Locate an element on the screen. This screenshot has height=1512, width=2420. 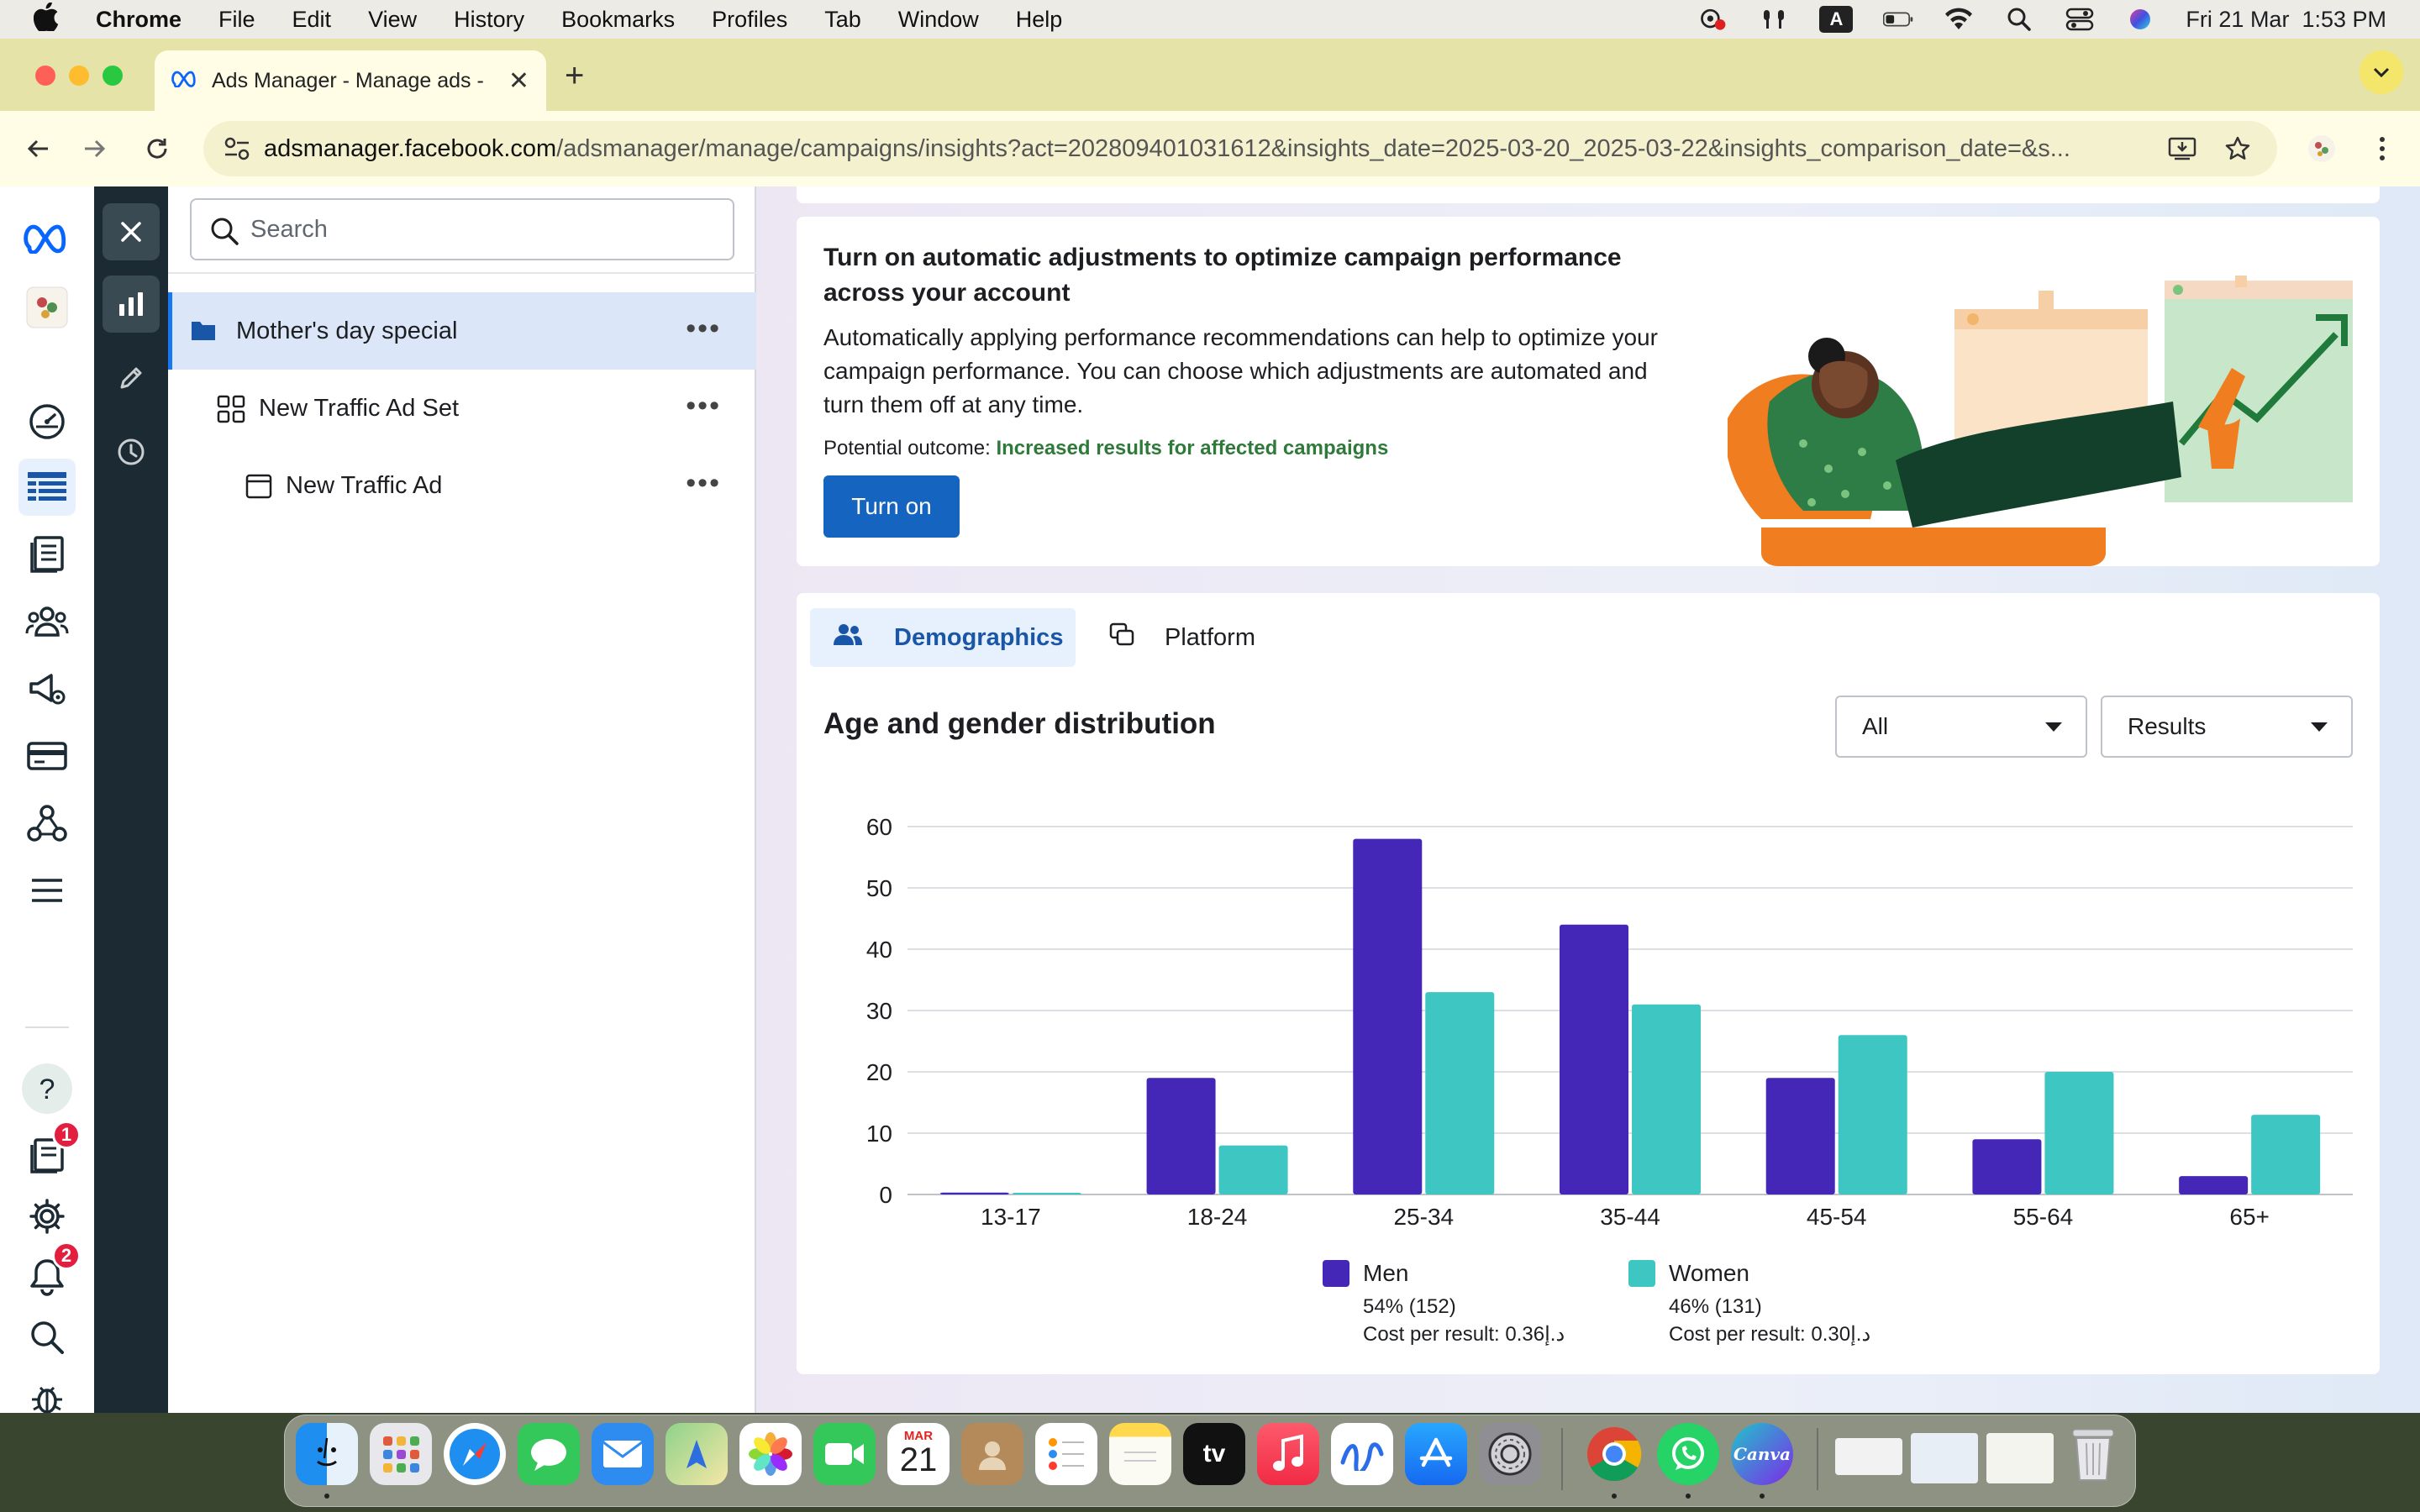
tree-item-campaign: Mother's day special ••• is located at coordinates (462, 331).